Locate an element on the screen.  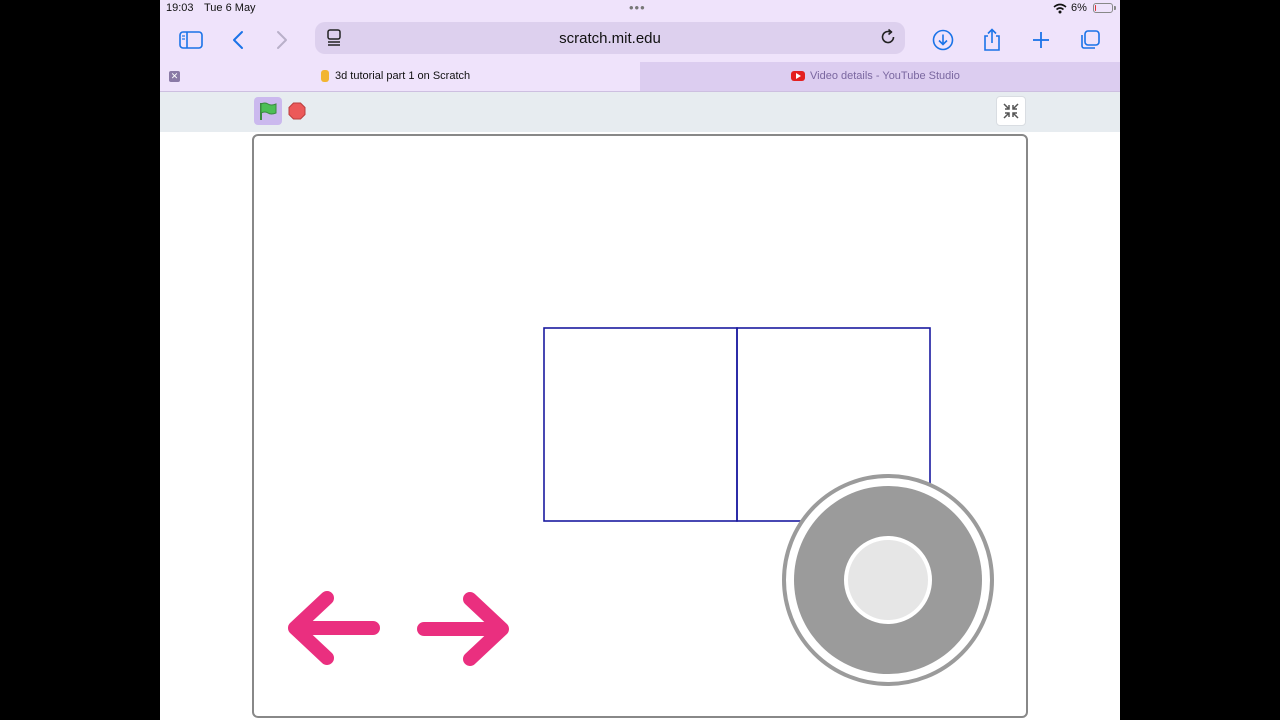
download-icon is located at coordinates (943, 40).